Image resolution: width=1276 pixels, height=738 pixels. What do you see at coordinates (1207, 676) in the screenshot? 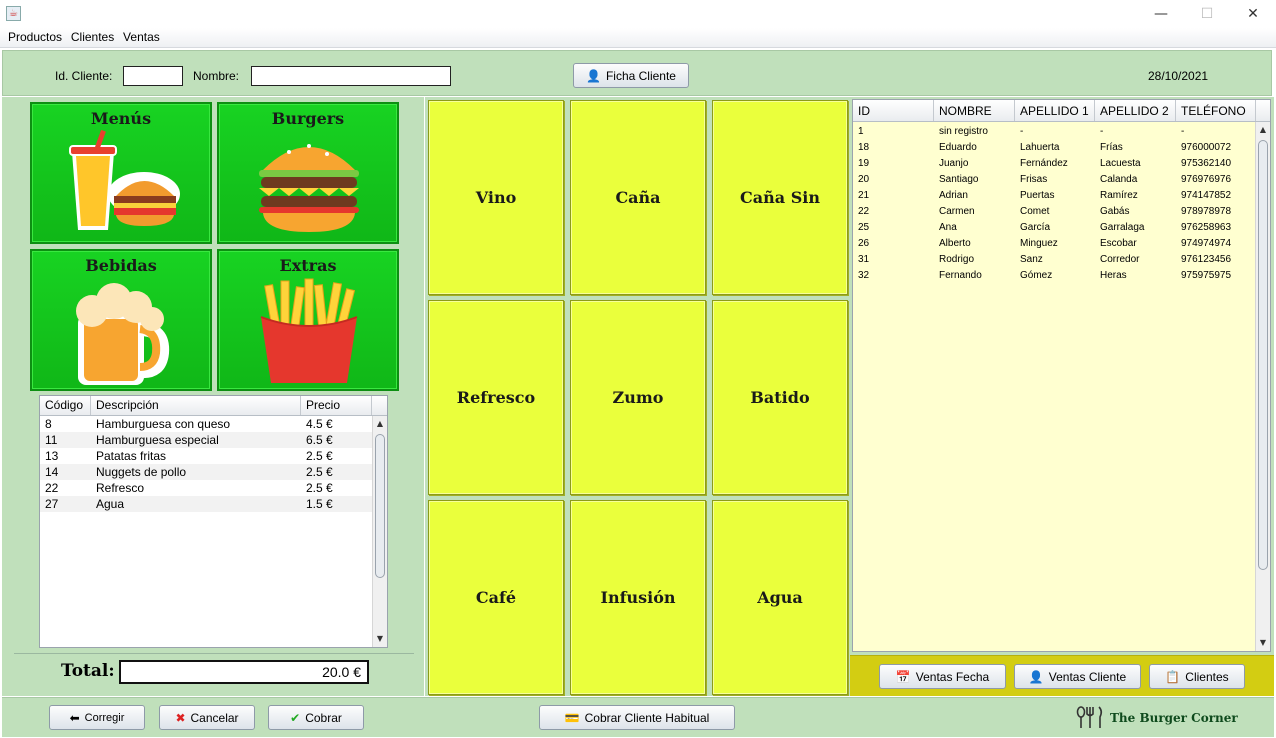
I see `clientes-label: Clientes` at bounding box center [1207, 676].